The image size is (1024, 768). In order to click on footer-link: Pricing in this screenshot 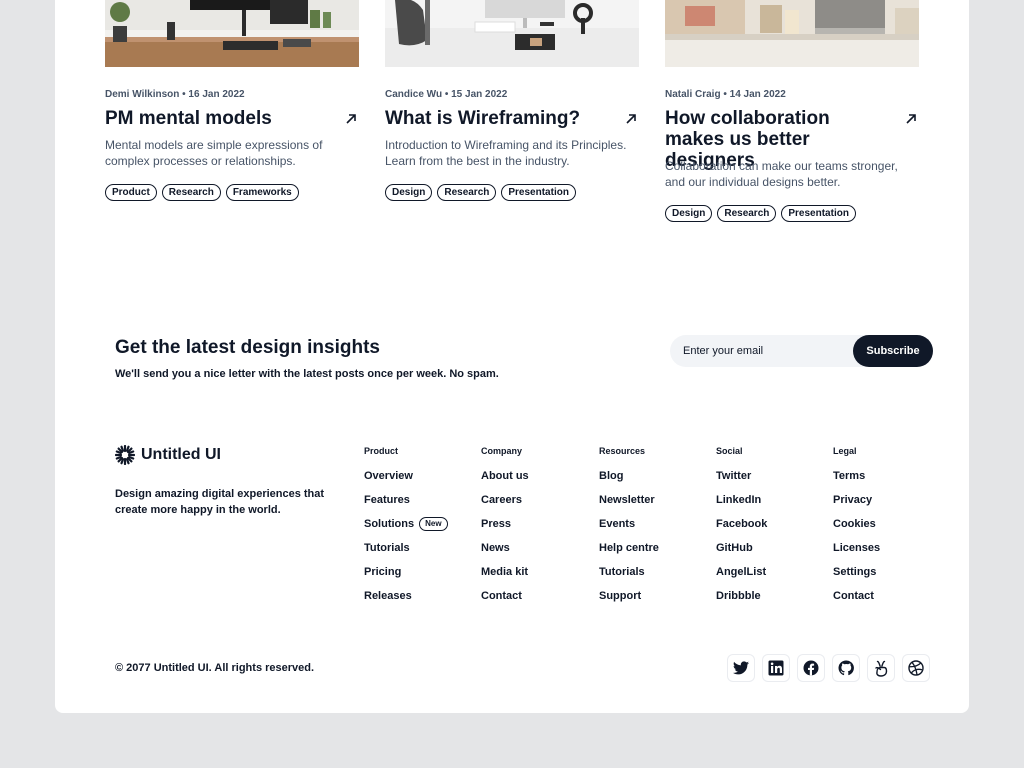, I will do `click(406, 577)`.